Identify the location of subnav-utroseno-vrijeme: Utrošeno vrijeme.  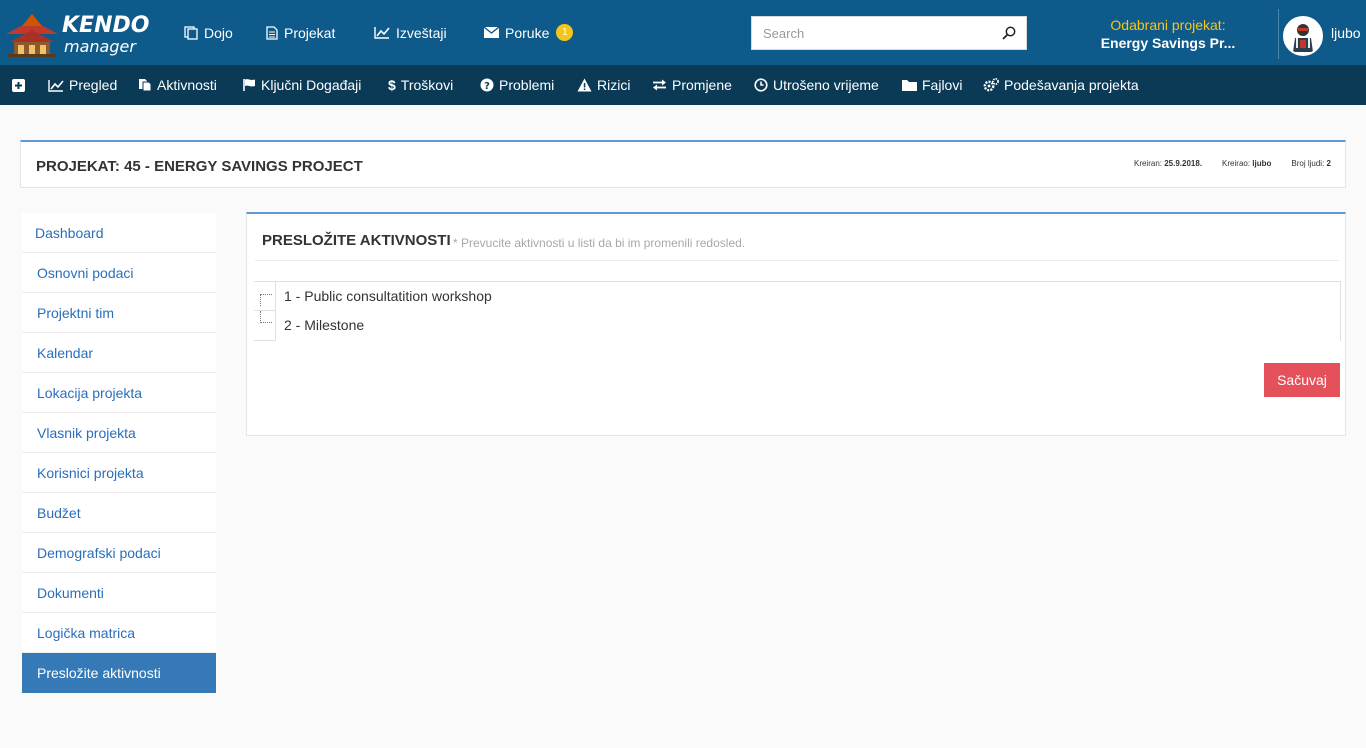
(816, 85).